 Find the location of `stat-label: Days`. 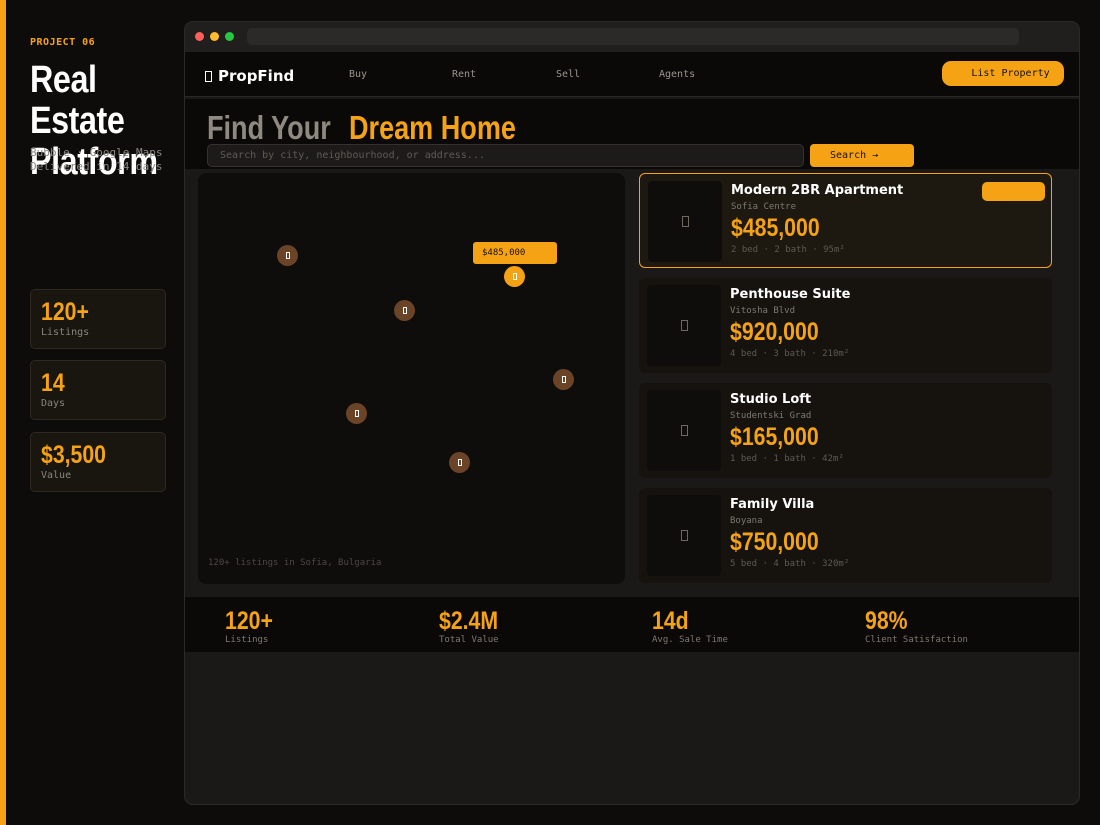

stat-label: Days is located at coordinates (53, 403).